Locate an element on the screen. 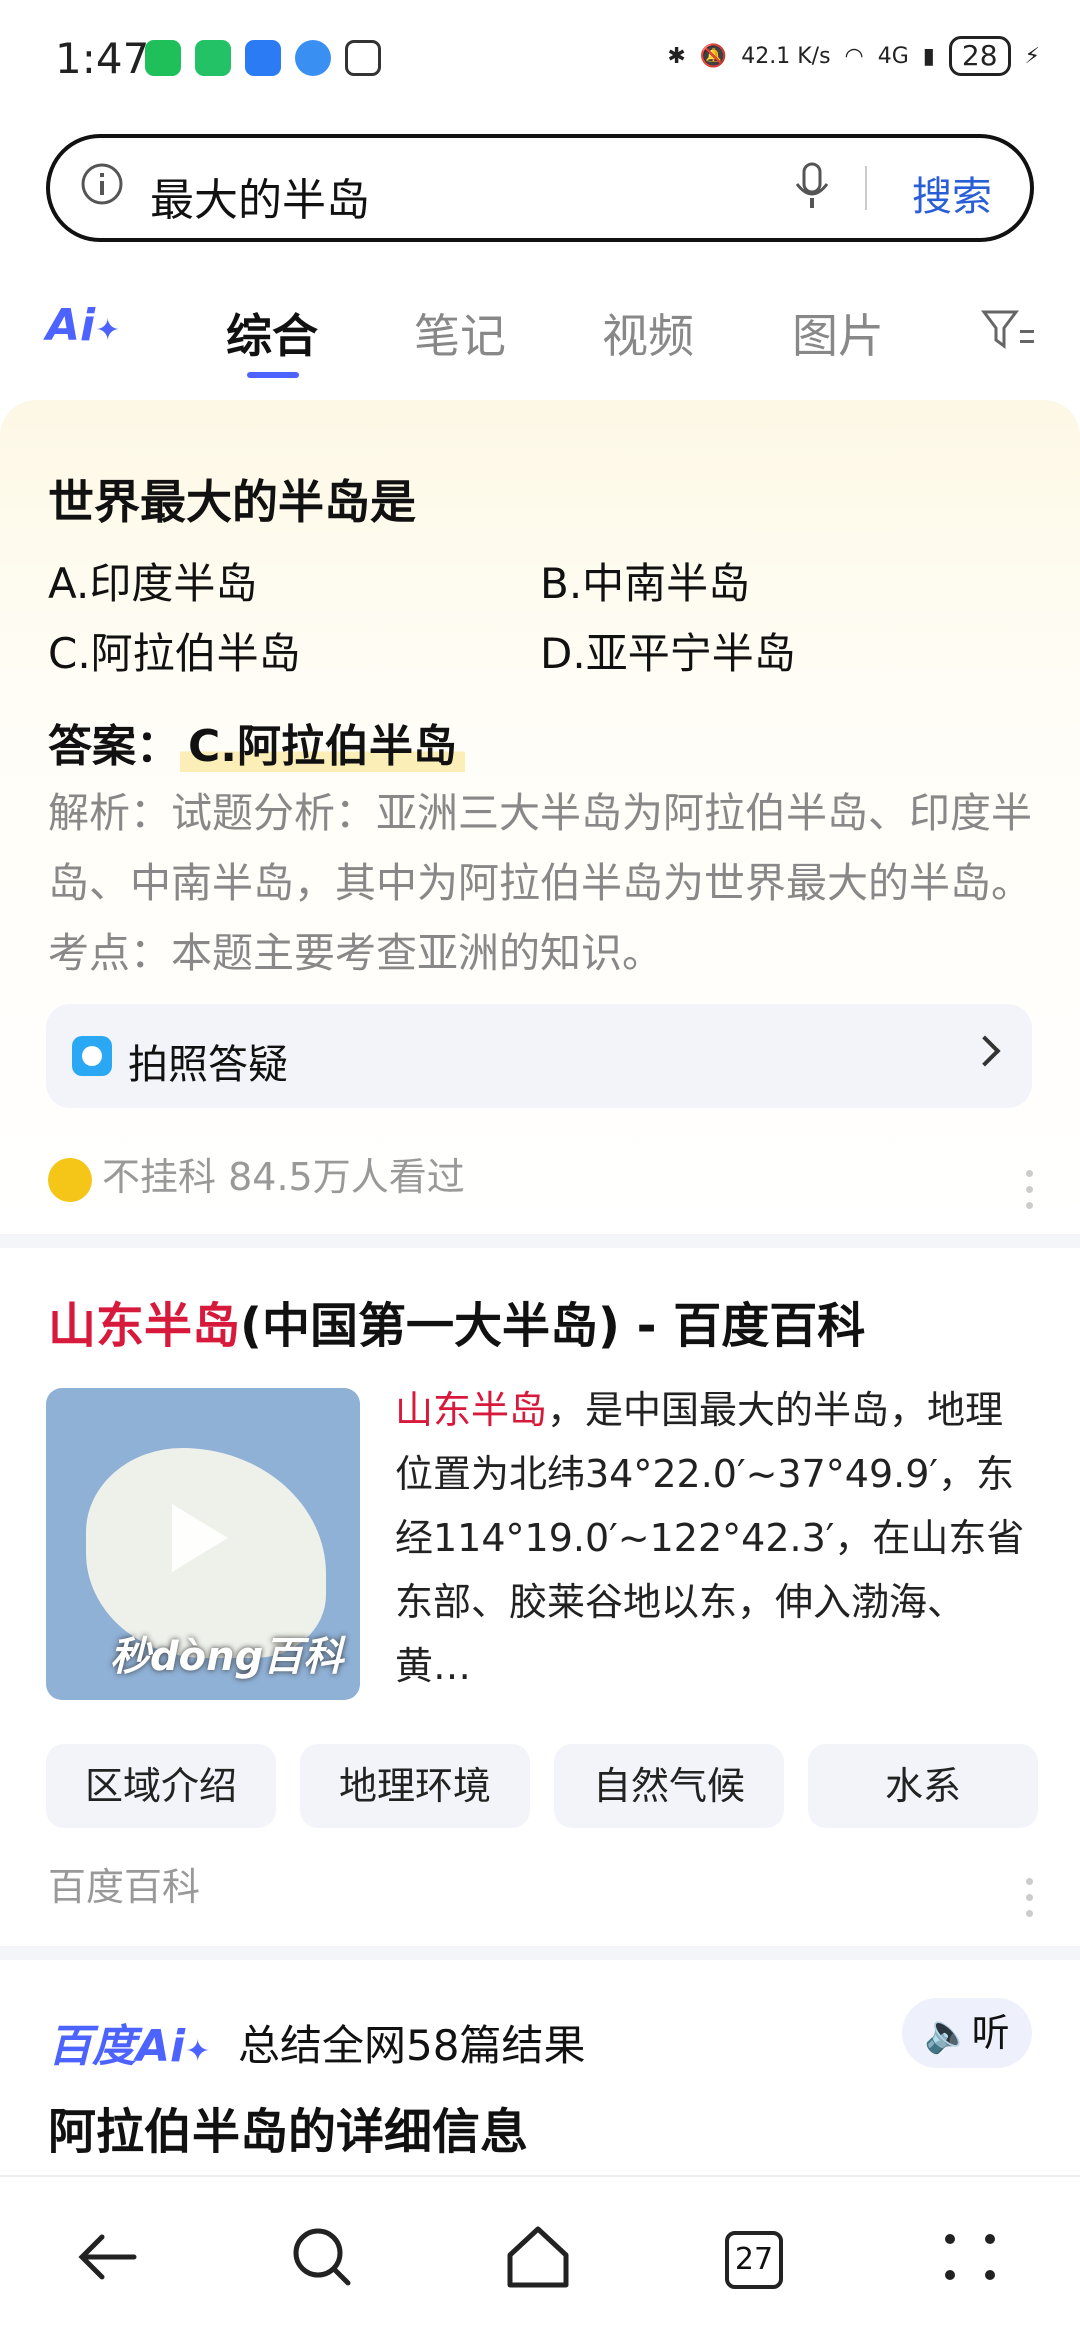  listen-label: 听 is located at coordinates (990, 2033).